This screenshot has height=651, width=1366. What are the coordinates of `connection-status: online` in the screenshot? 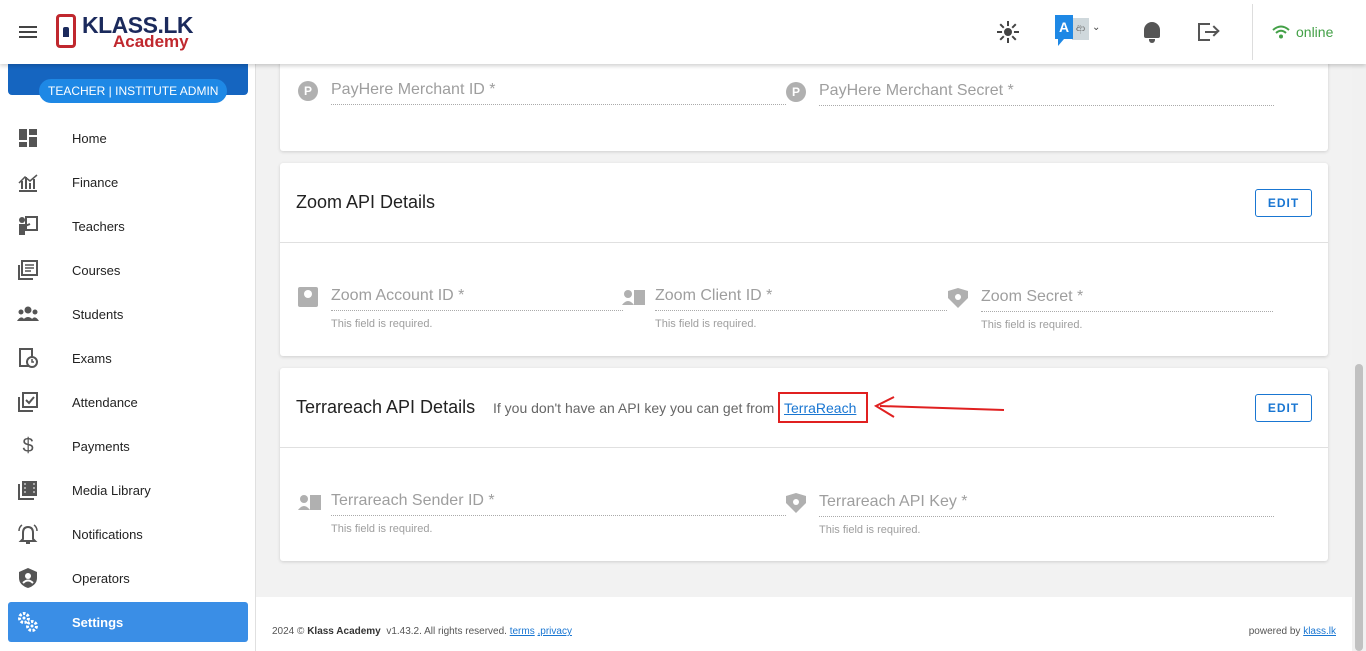 It's located at (1302, 32).